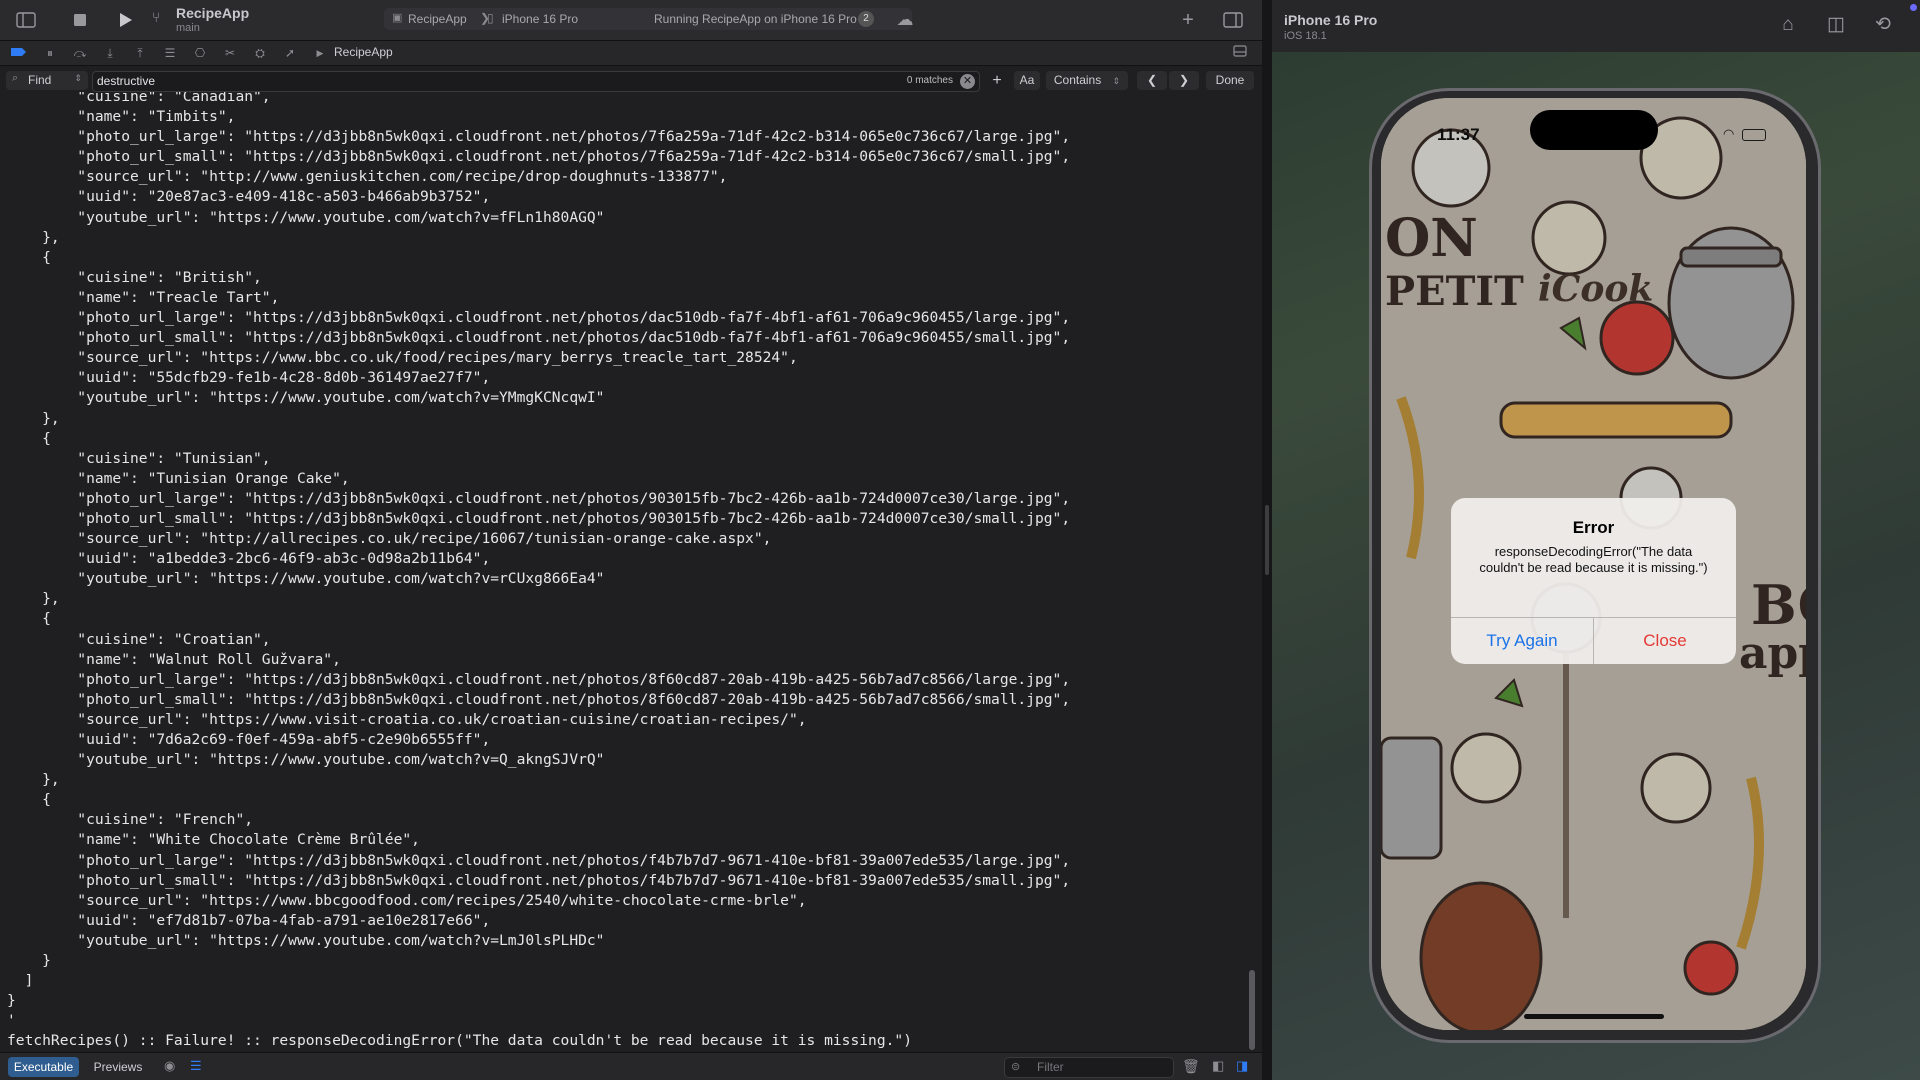 Image resolution: width=1920 pixels, height=1080 pixels. What do you see at coordinates (967, 81) in the screenshot?
I see `clear-search-icon: ✕` at bounding box center [967, 81].